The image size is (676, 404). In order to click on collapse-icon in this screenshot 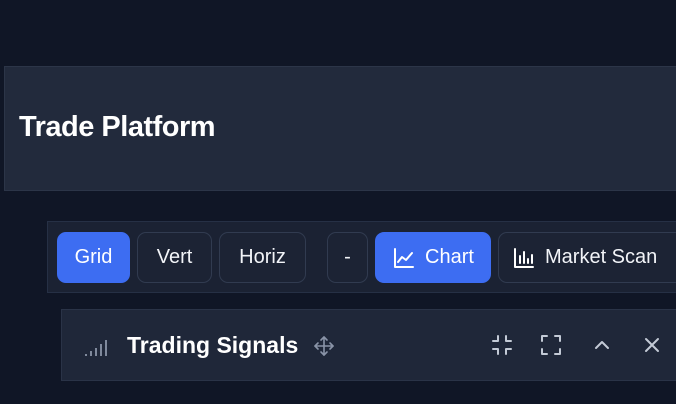, I will do `click(502, 345)`.